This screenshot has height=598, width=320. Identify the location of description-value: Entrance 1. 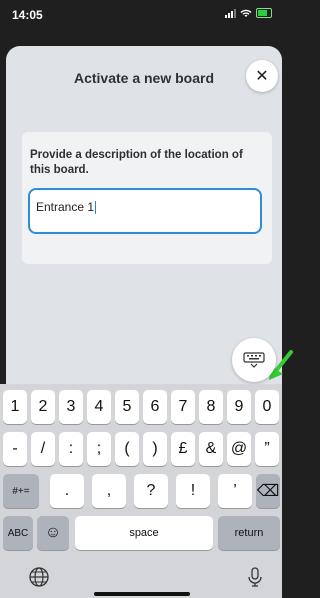
(65, 207).